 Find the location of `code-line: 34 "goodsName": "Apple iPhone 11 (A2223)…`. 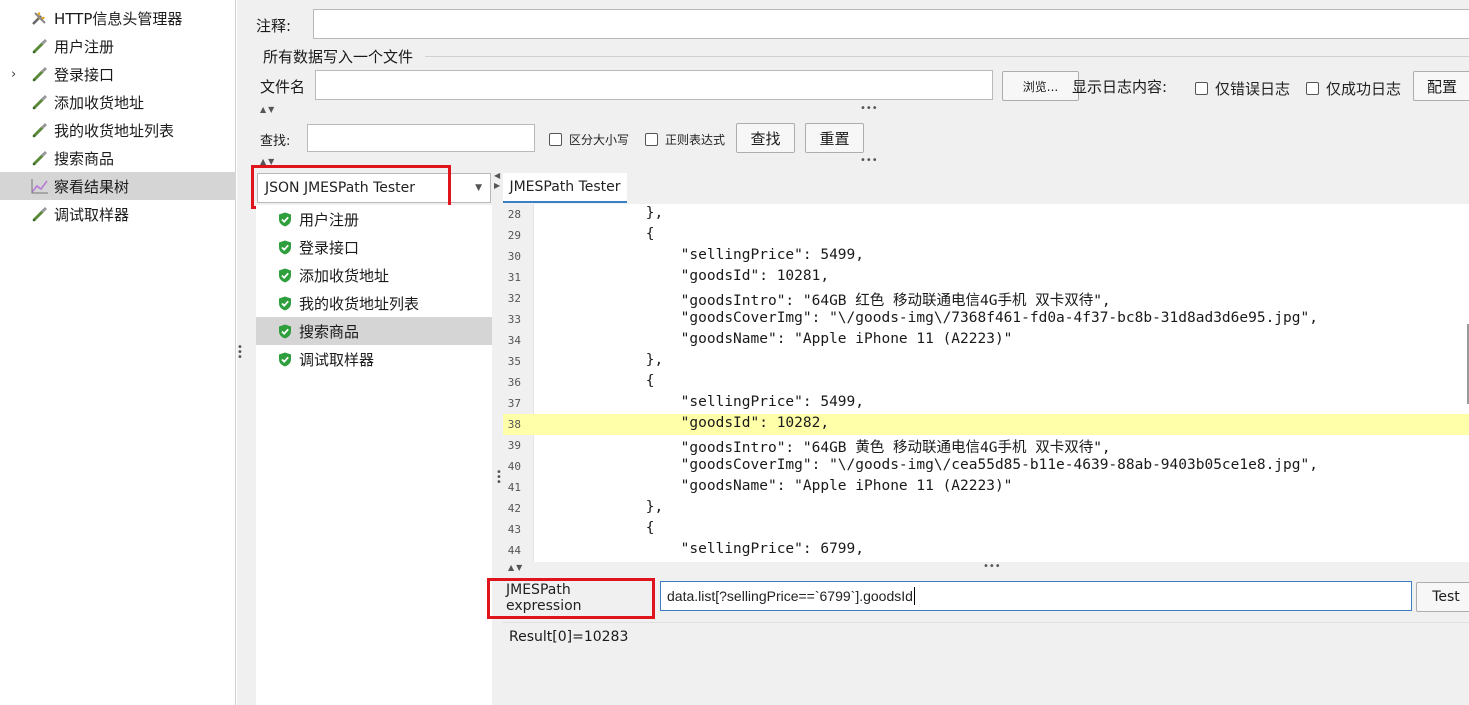

code-line: 34 "goodsName": "Apple iPhone 11 (A2223)… is located at coordinates (986, 340).